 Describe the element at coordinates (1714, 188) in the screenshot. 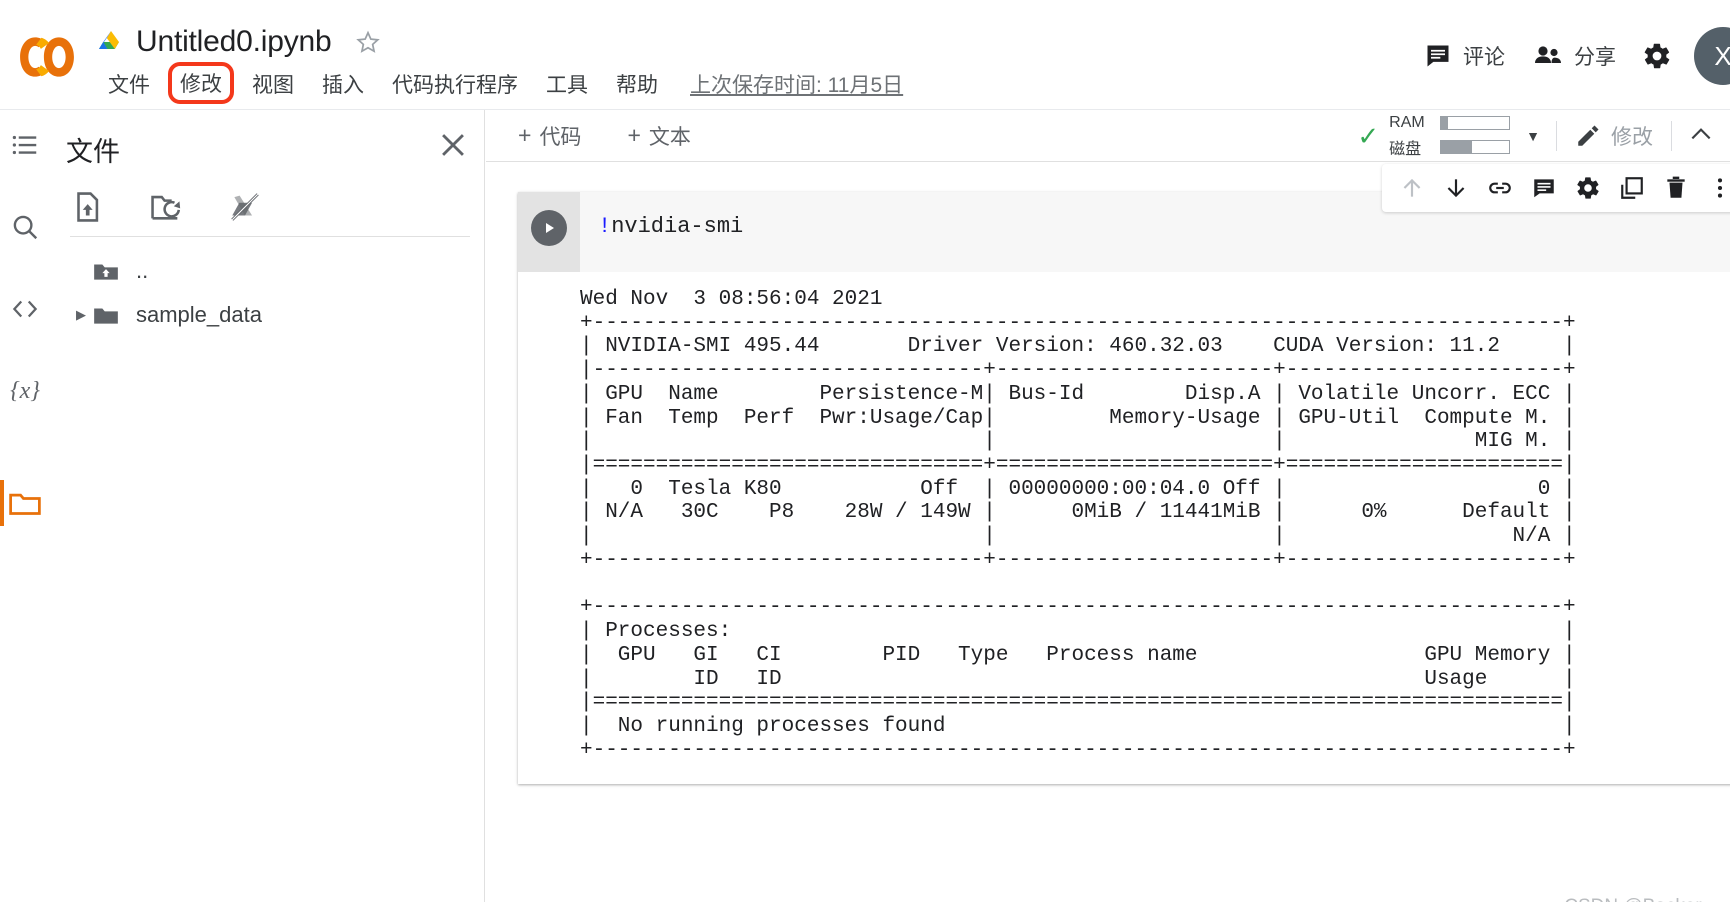

I see `more-vert-icon` at that location.